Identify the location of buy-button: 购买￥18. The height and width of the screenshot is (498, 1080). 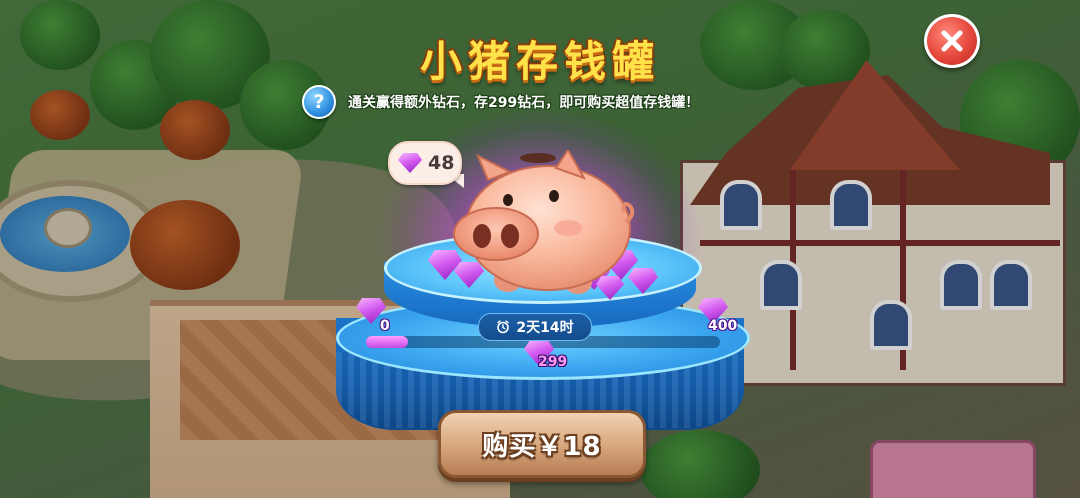
(542, 444).